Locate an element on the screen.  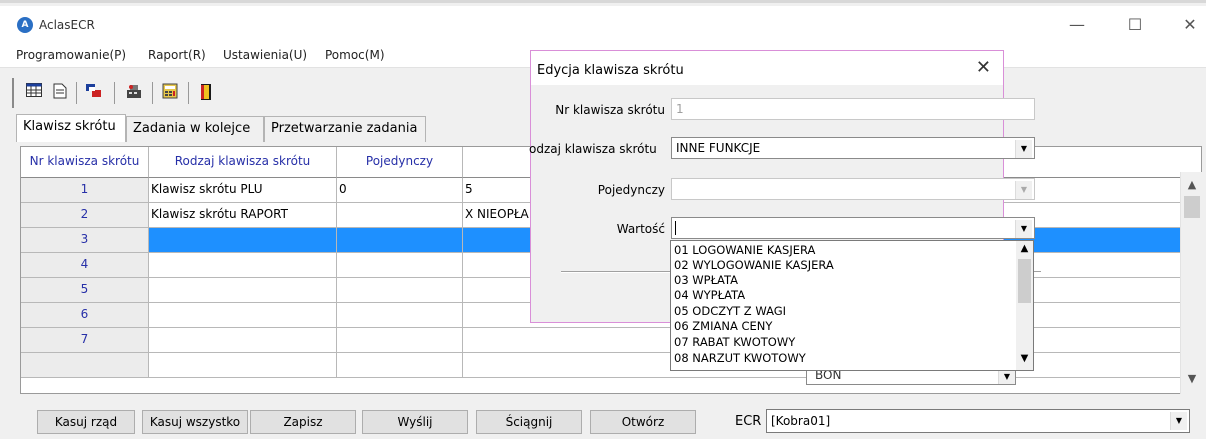
column-header-pojedynczy: Pojedynczy is located at coordinates (400, 162).